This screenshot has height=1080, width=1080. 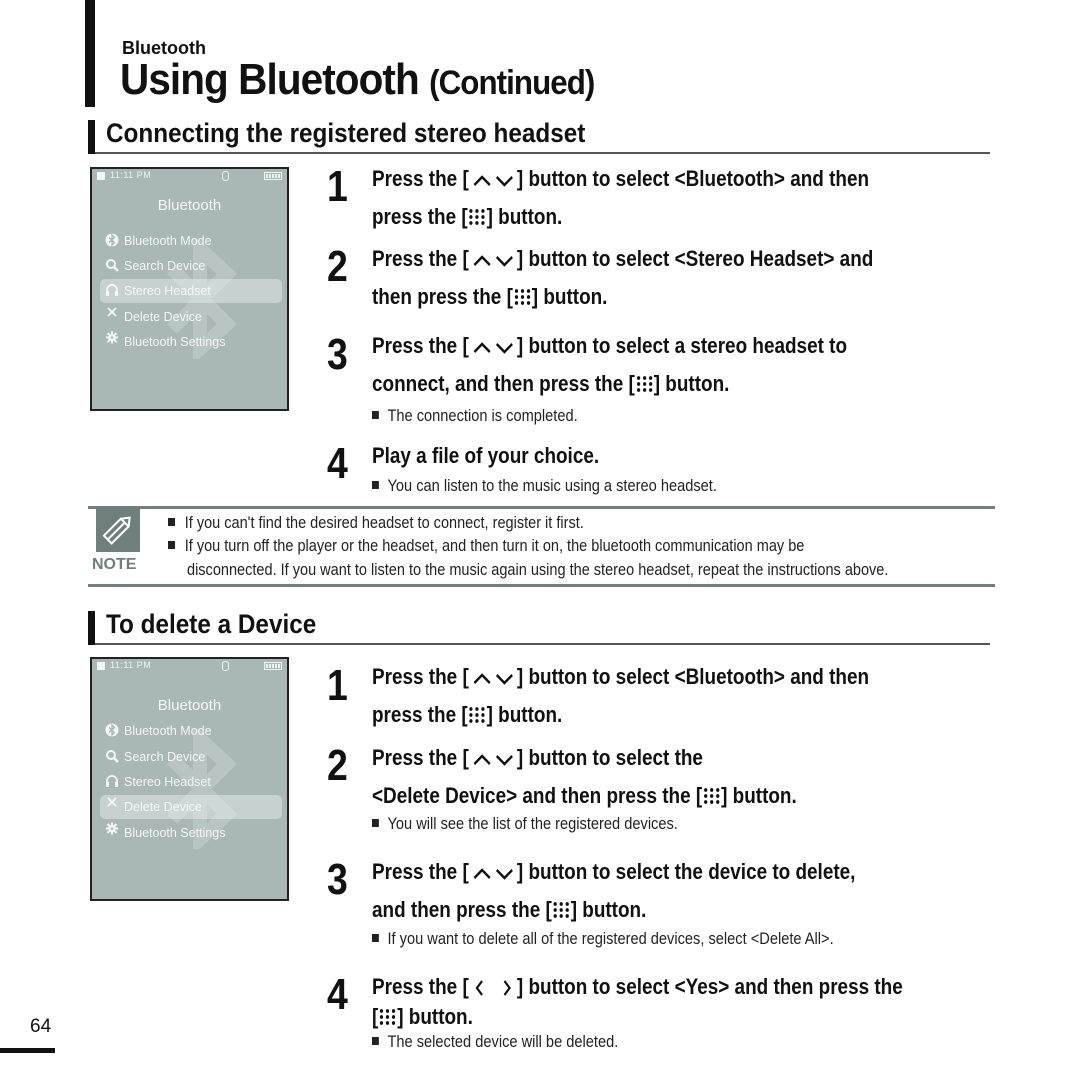 What do you see at coordinates (537, 758) in the screenshot?
I see `step-instruction: Press the [] button to select the` at bounding box center [537, 758].